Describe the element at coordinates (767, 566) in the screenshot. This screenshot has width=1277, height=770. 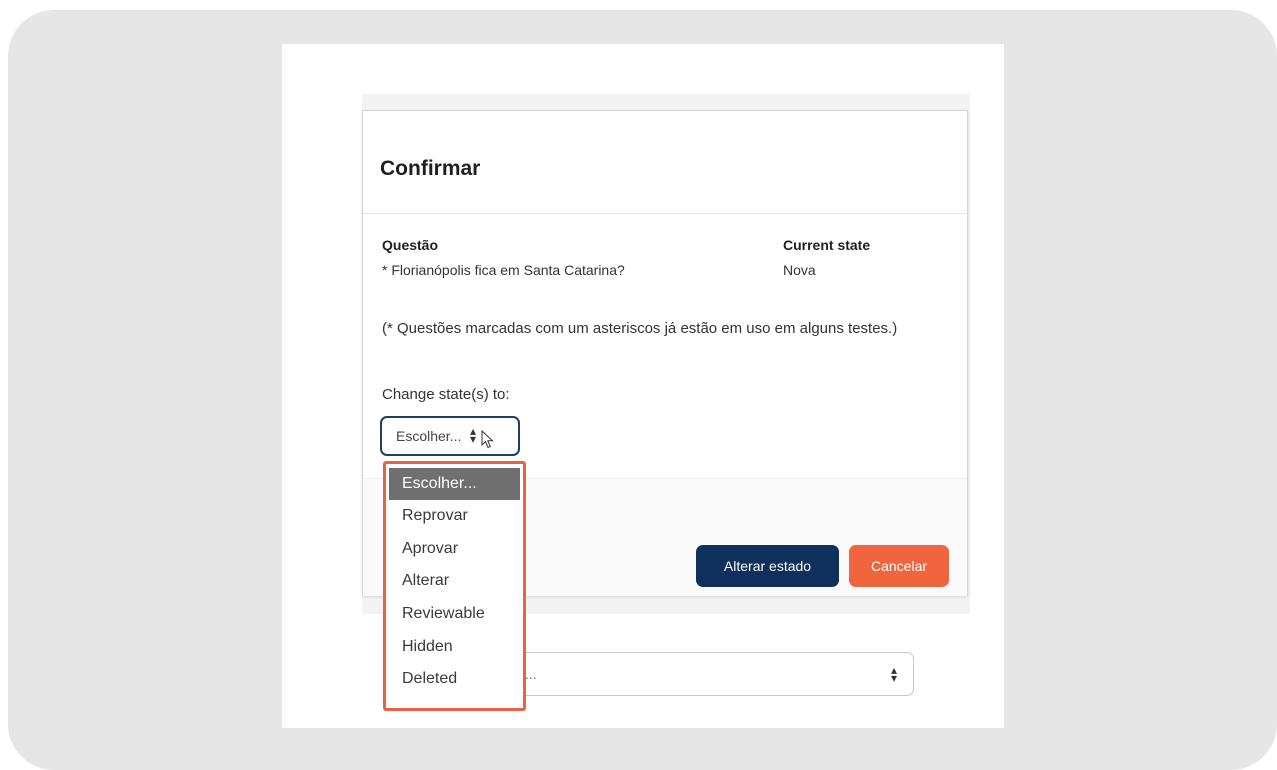
I see `change-state-button: Alterar estado` at that location.